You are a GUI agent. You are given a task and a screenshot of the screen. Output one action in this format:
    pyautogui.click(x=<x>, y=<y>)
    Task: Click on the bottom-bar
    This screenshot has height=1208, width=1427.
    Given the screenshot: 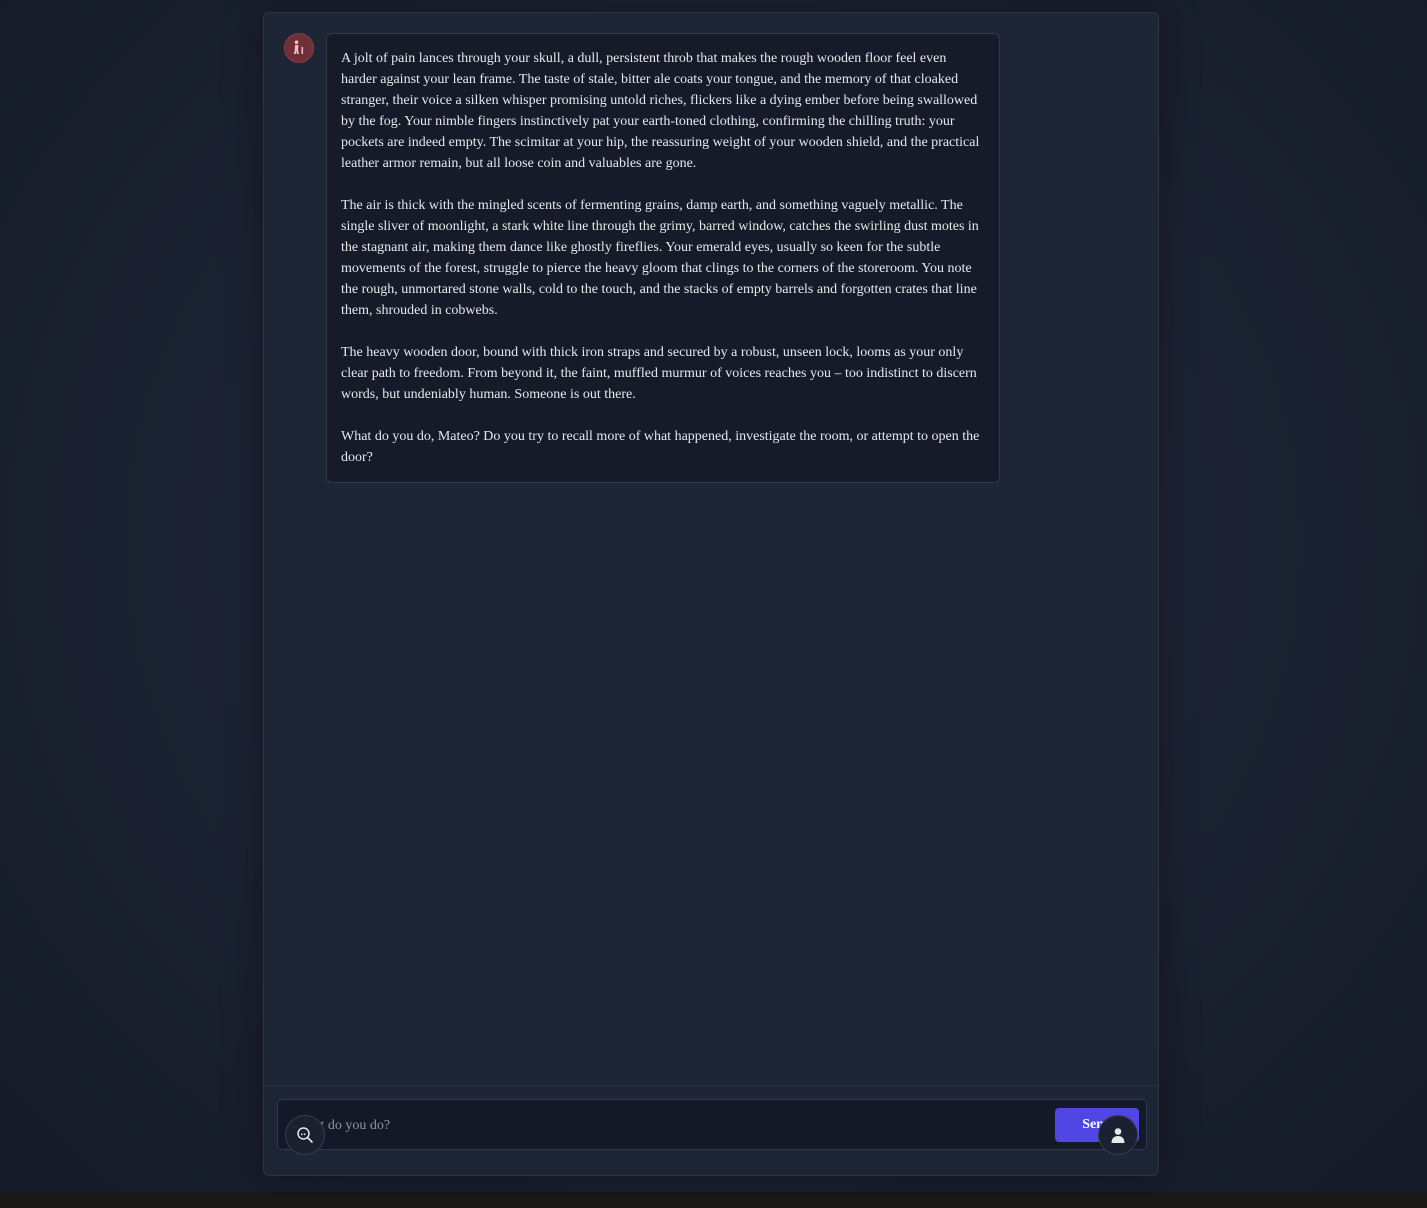 What is the action you would take?
    pyautogui.click(x=713, y=1200)
    